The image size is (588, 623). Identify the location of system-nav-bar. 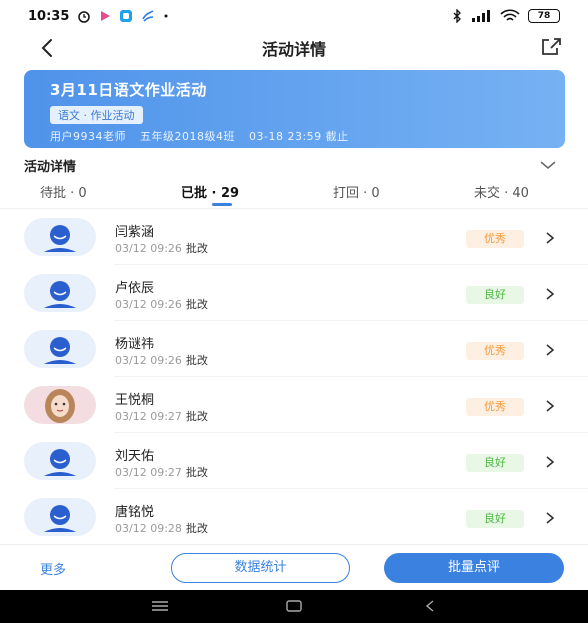
(294, 606).